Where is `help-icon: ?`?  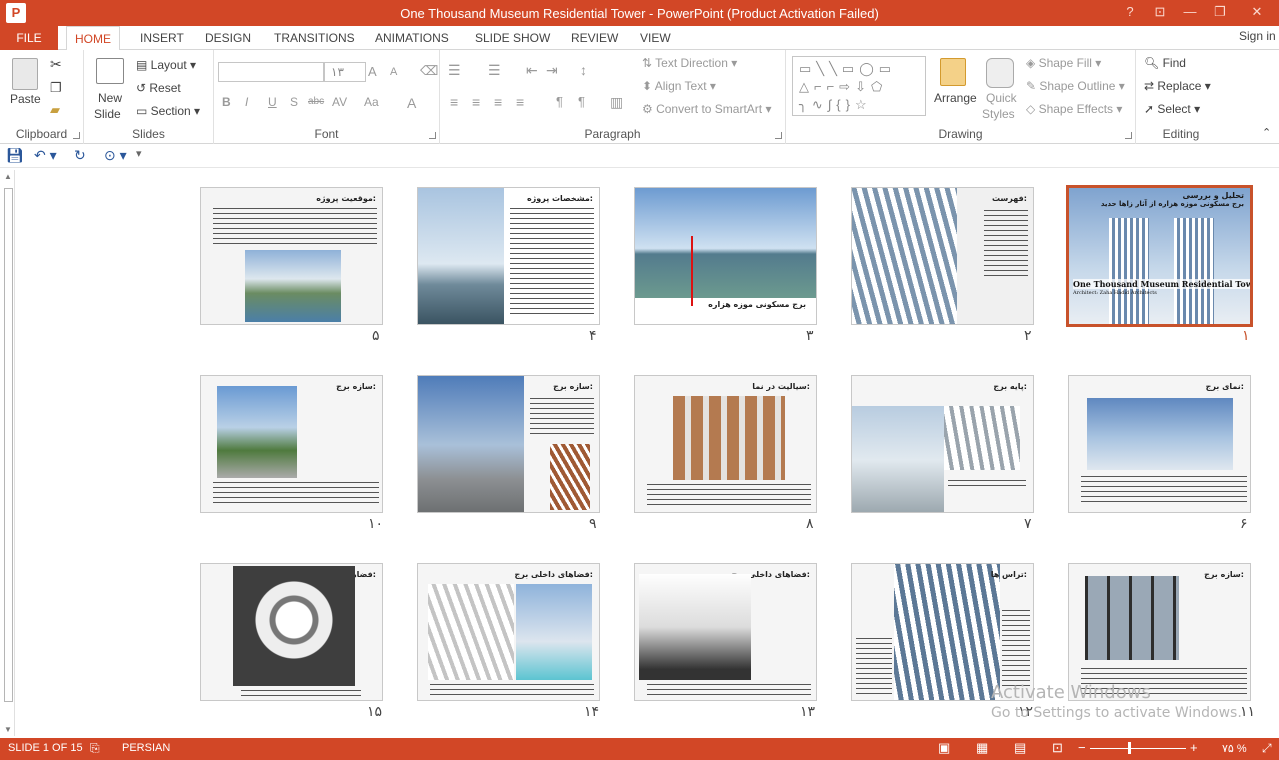
help-icon: ? is located at coordinates (1130, 13).